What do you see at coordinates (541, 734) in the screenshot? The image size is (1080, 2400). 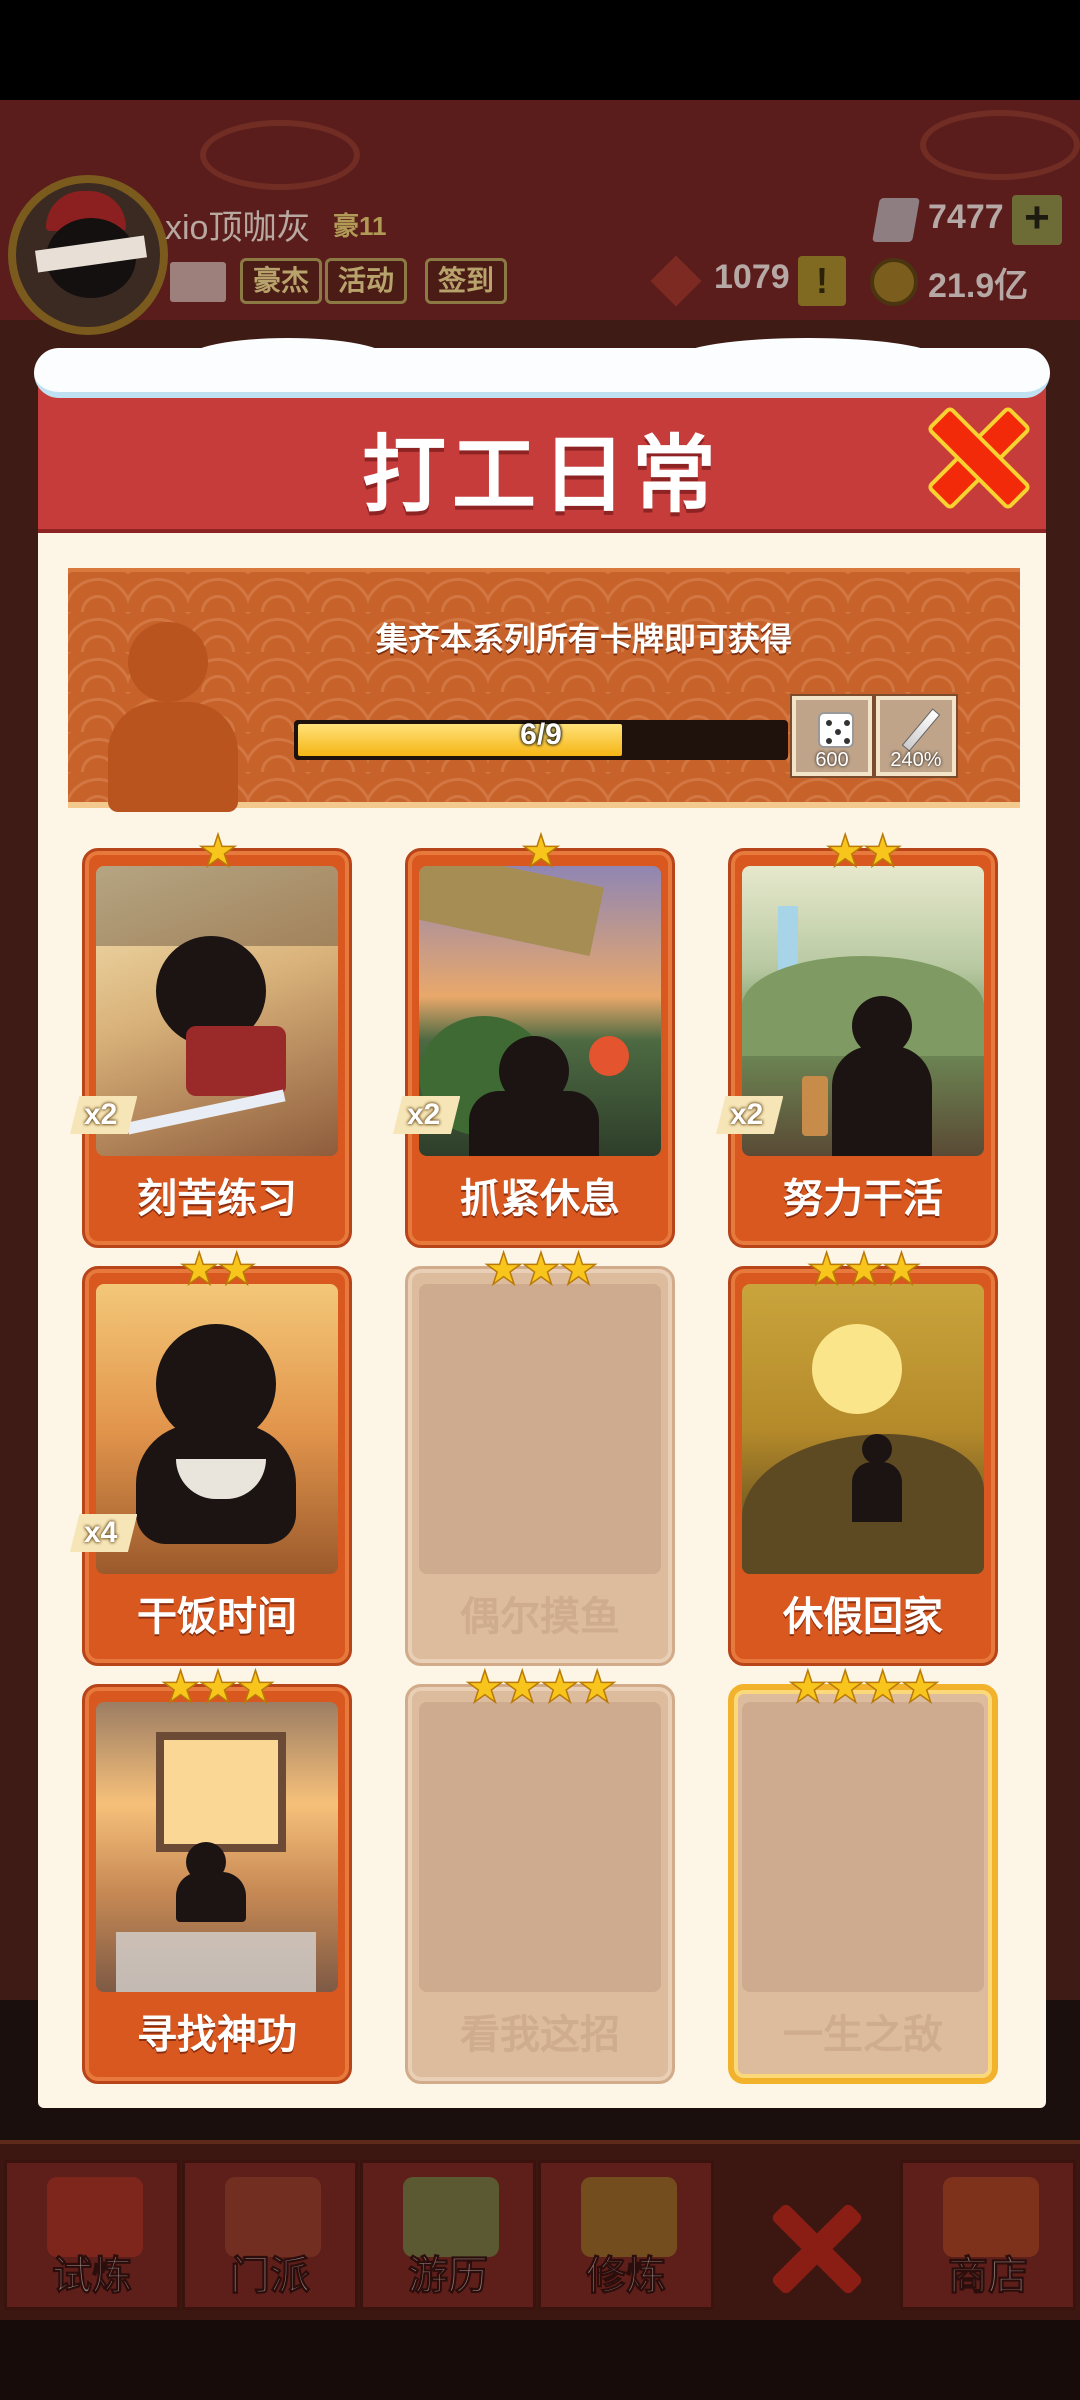 I see `progress-text: 6/9` at bounding box center [541, 734].